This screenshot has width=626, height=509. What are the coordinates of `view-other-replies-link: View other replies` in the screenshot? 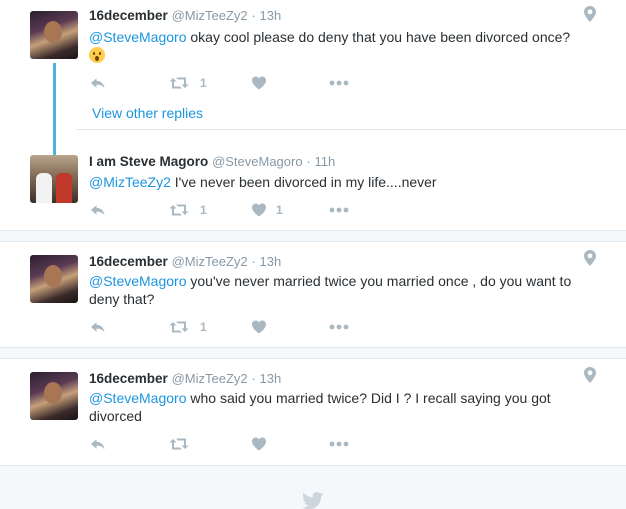 It's located at (147, 113).